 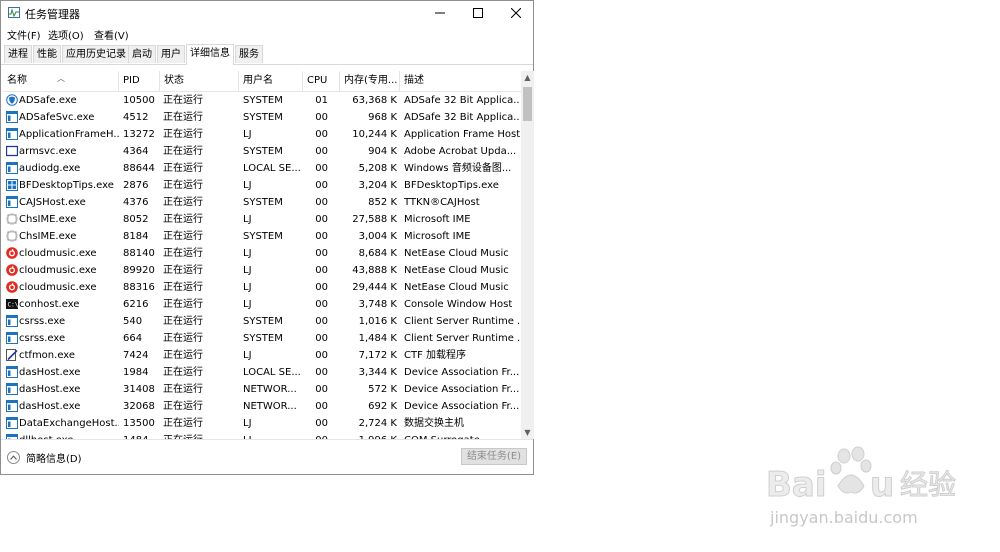 I want to click on fewer-details-label: 简略信息(D), so click(x=54, y=459).